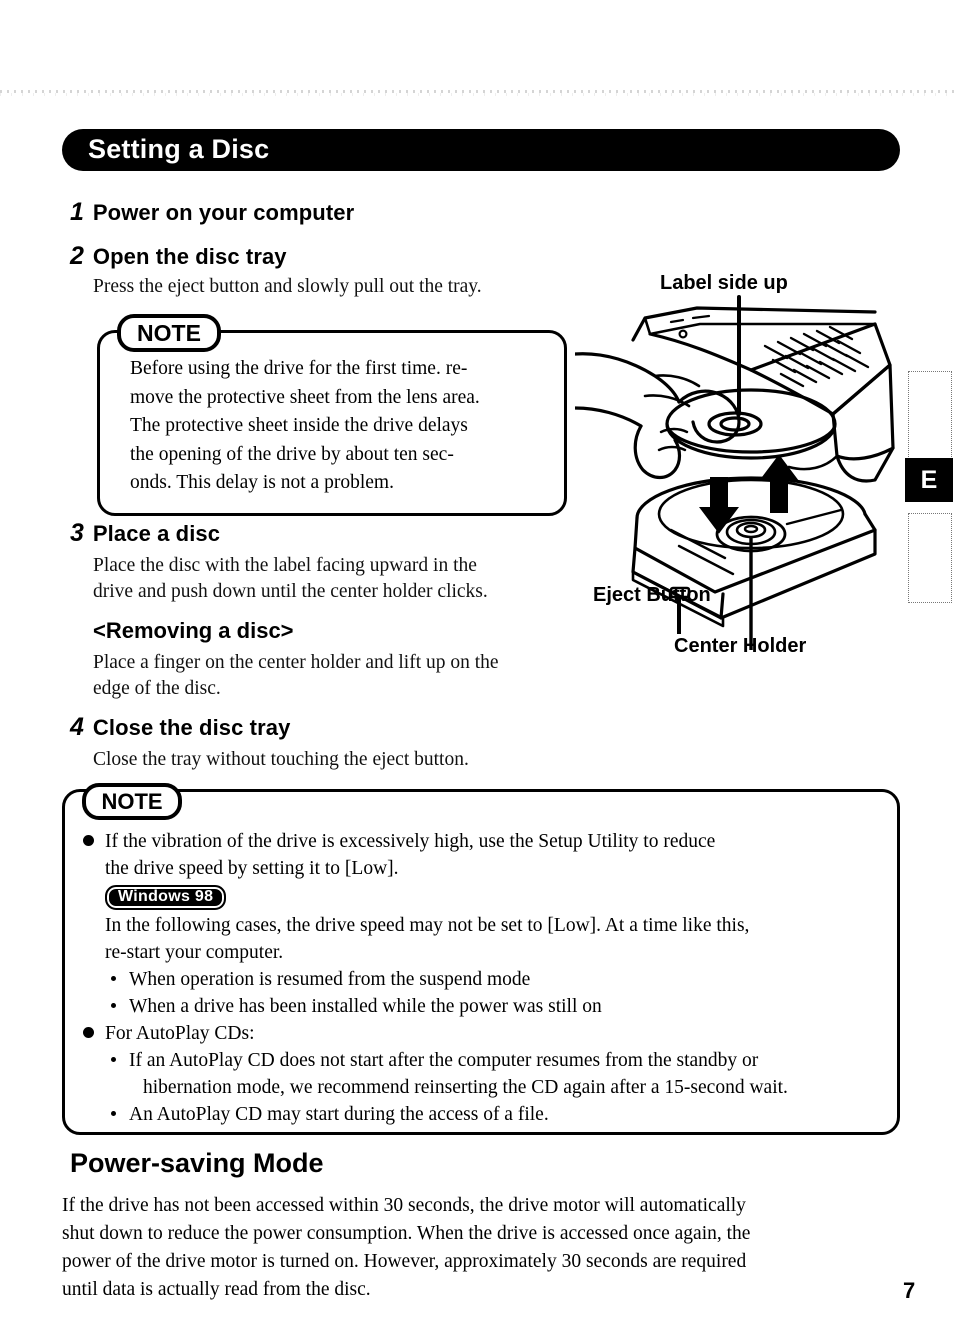 This screenshot has height=1335, width=954. Describe the element at coordinates (652, 595) in the screenshot. I see `figure-label-eject-button: Eject Button` at that location.